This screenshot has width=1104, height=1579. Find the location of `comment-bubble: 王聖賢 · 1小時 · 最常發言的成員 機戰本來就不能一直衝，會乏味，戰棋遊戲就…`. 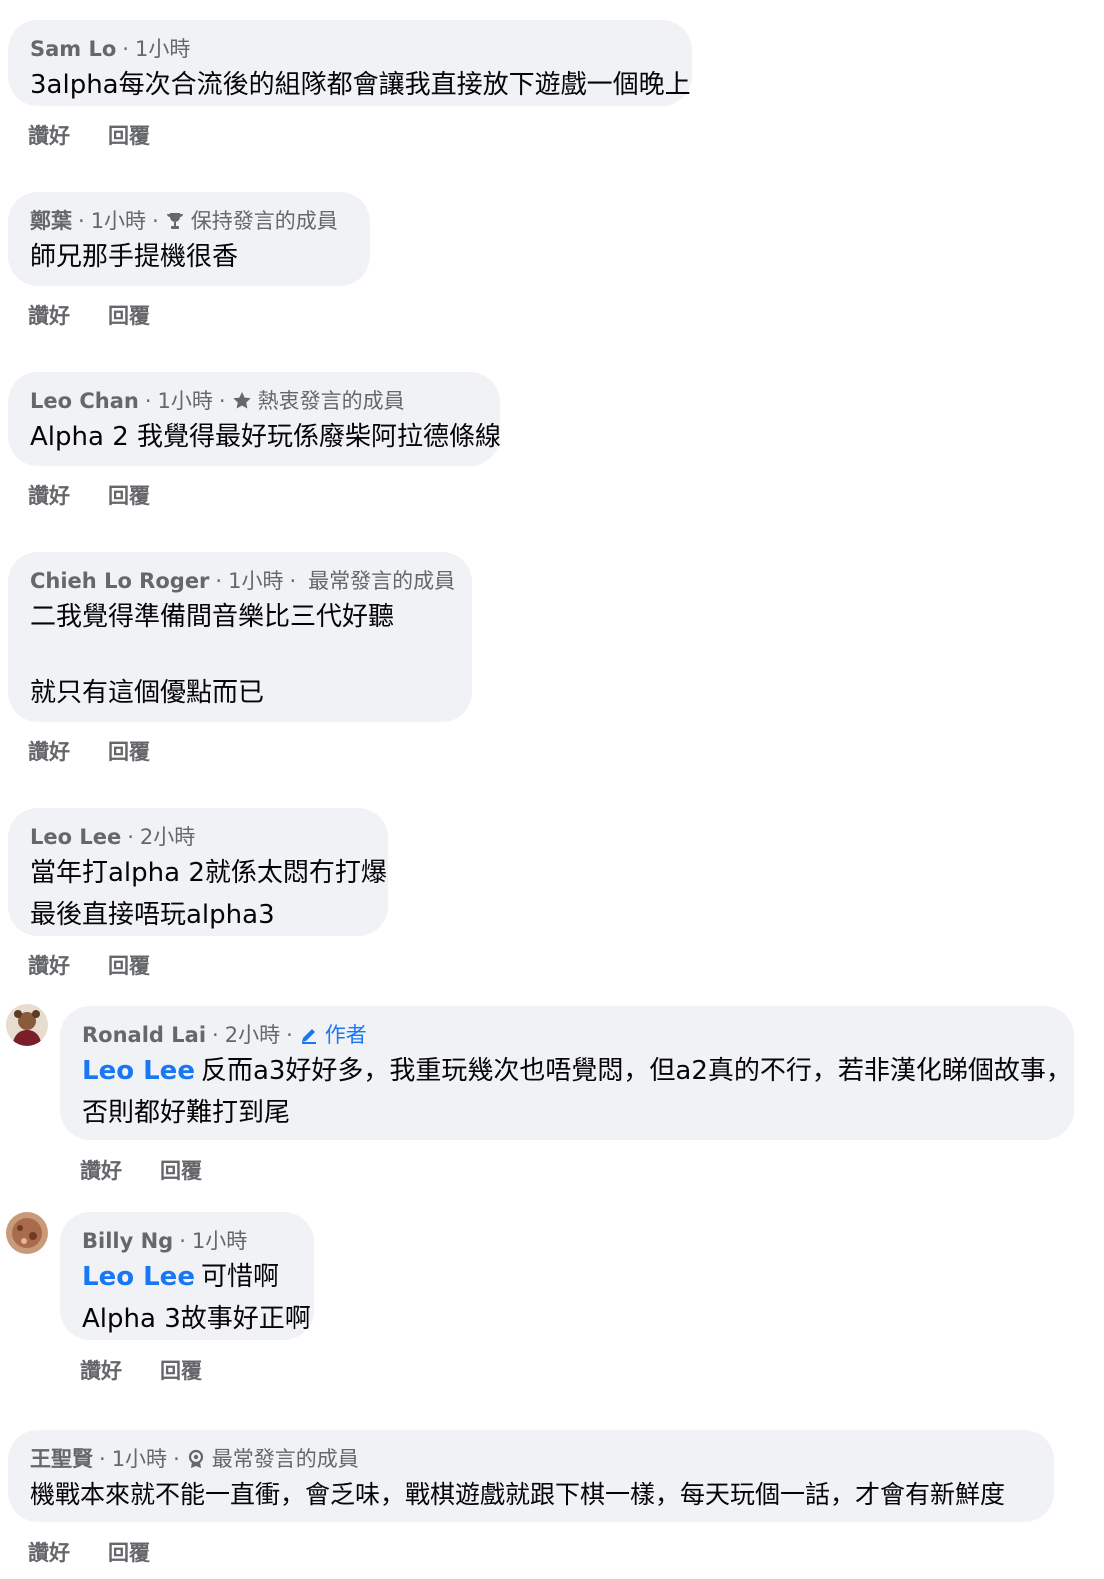

comment-bubble: 王聖賢 · 1小時 · 最常發言的成員 機戰本來就不能一直衝，會乏味，戰棋遊戲就… is located at coordinates (531, 1476).